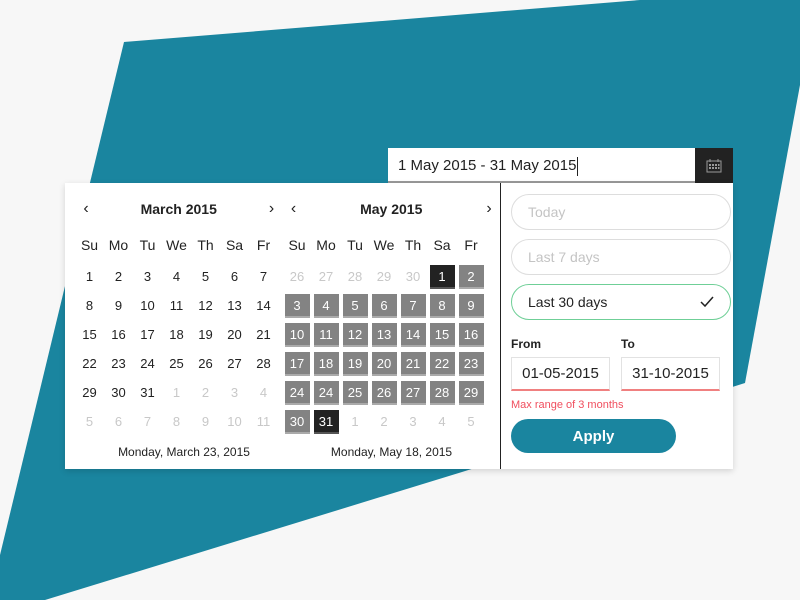  I want to click on day-cell: 31, so click(147, 393).